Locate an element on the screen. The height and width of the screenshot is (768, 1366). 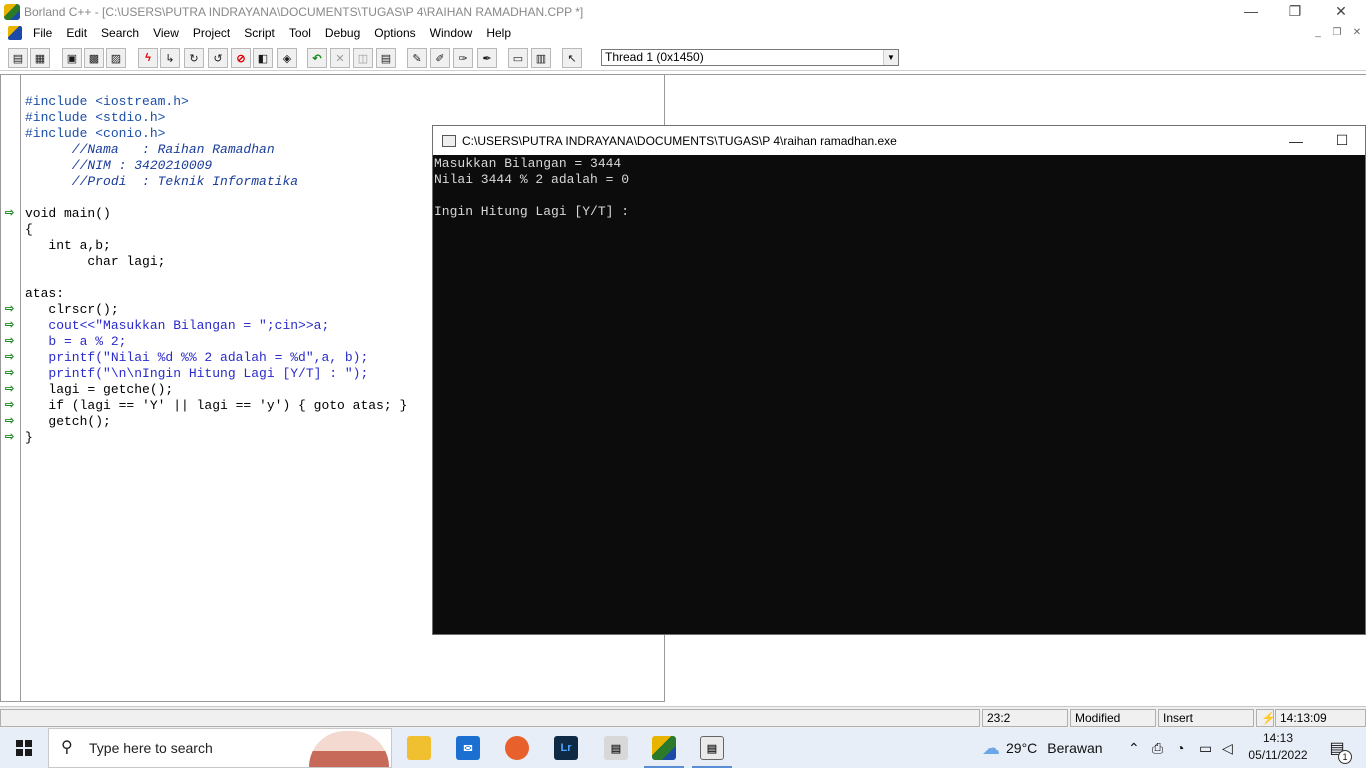
close-button: ✕ is located at coordinates (1341, 11).